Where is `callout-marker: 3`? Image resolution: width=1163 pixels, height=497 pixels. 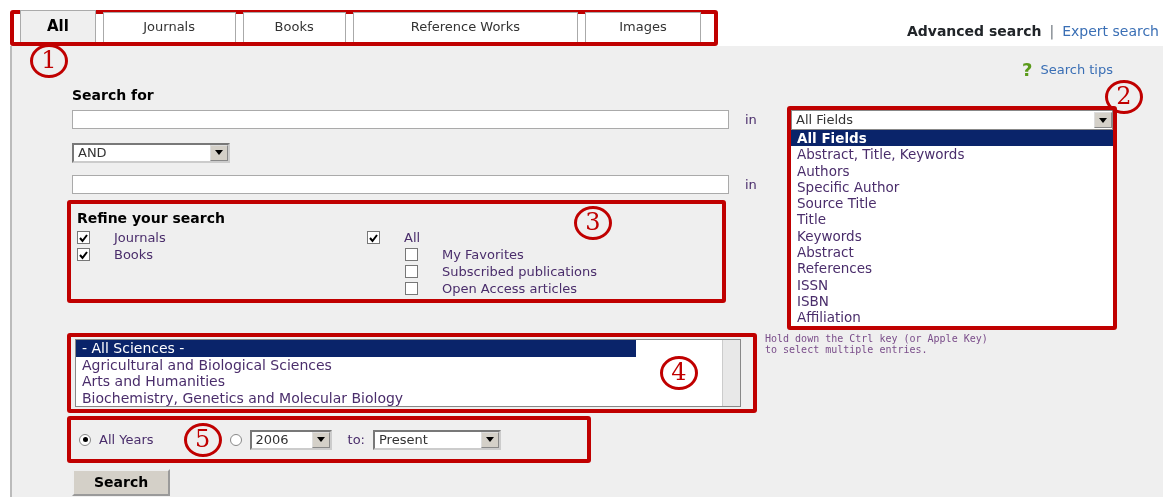
callout-marker: 3 is located at coordinates (593, 223).